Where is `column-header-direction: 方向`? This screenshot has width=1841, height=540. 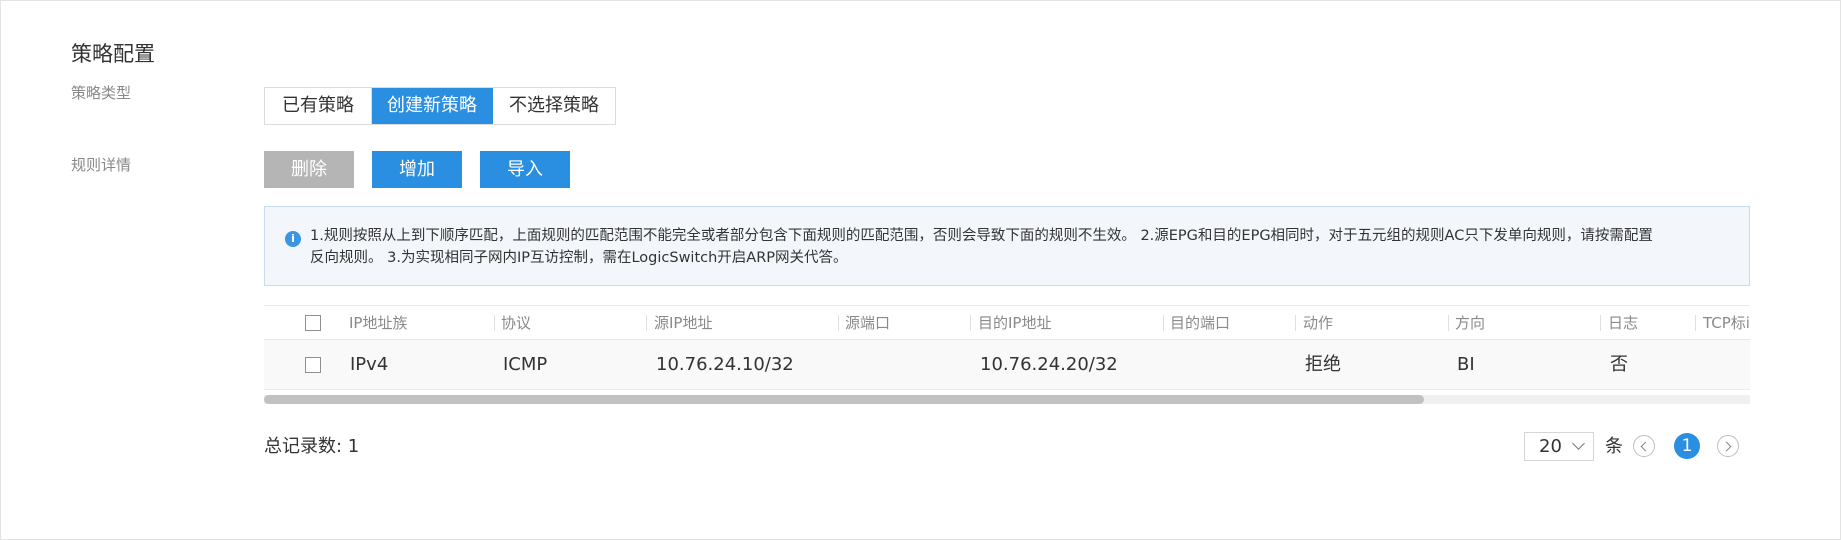 column-header-direction: 方向 is located at coordinates (1470, 323).